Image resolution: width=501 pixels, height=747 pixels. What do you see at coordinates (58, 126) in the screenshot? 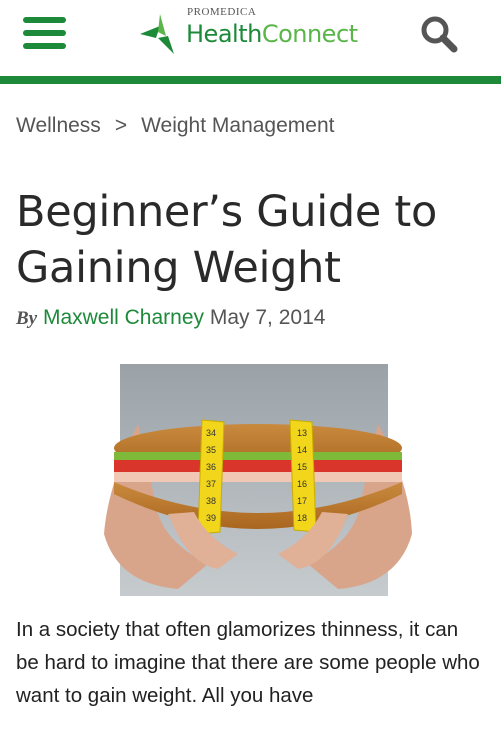
I see `breadcrumb-wellness: Wellness` at bounding box center [58, 126].